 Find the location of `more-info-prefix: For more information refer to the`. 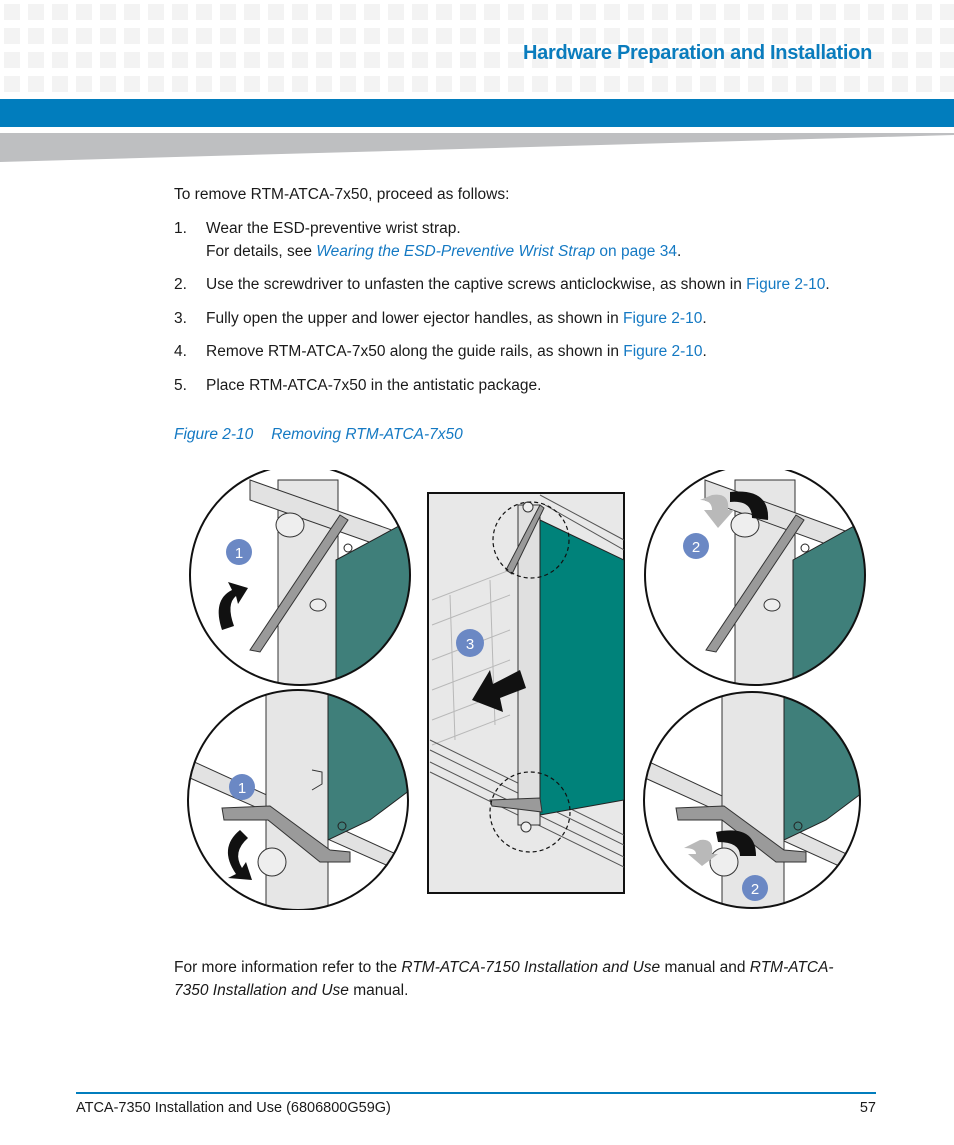

more-info-prefix: For more information refer to the is located at coordinates (288, 967).